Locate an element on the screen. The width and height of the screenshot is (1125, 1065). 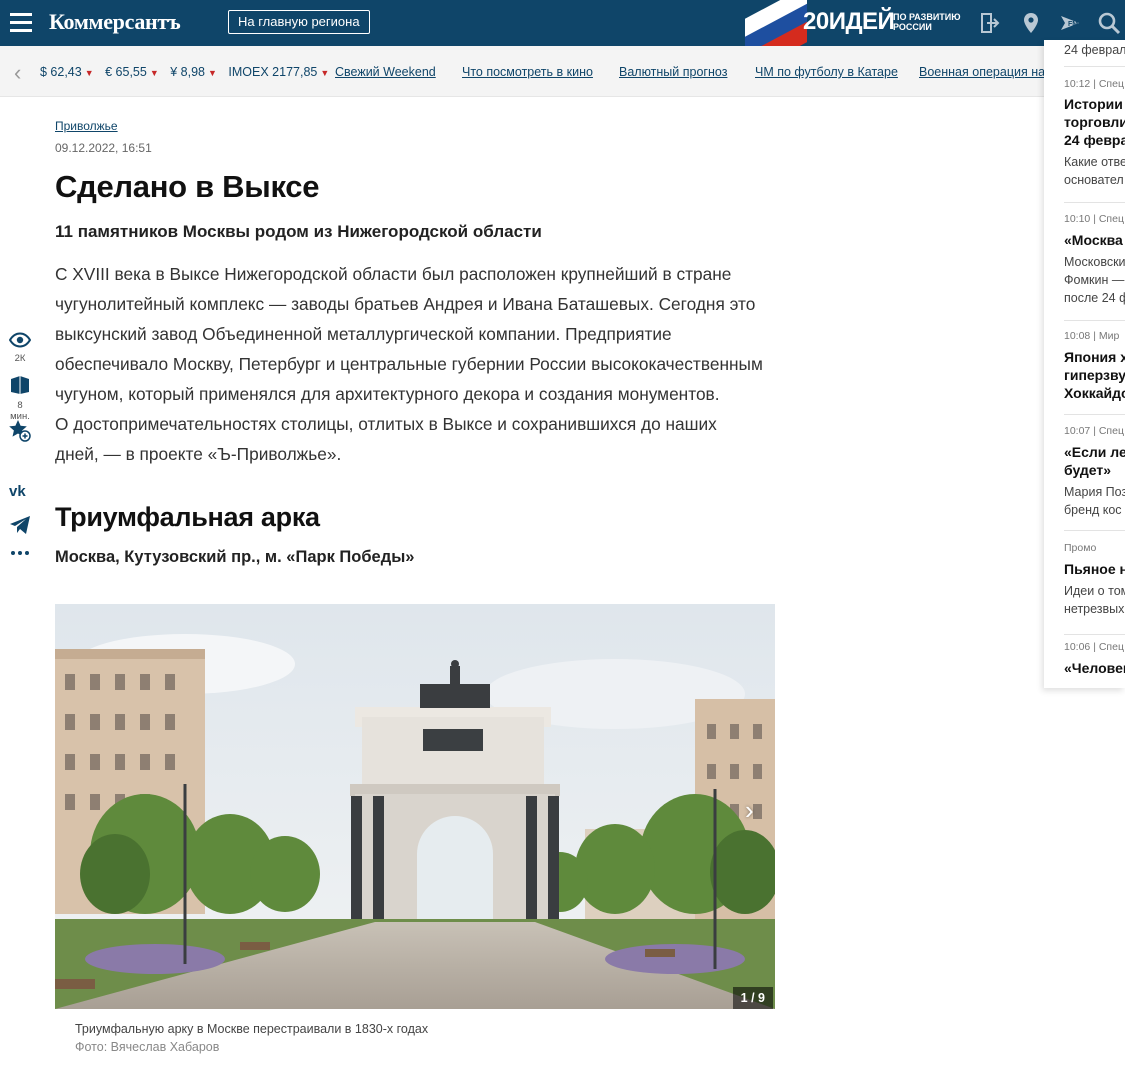
promo-title: 20ИДЕЙ is located at coordinates (849, 21).